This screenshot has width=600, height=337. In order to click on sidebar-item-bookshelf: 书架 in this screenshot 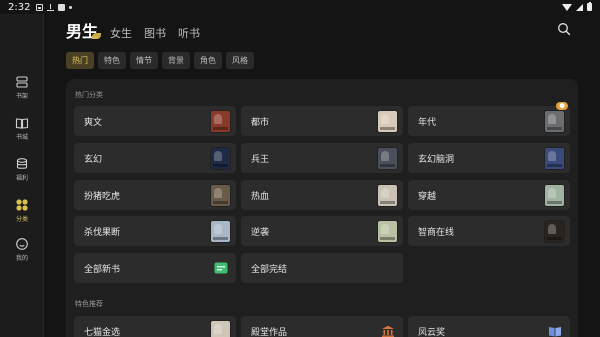, I will do `click(22, 87)`.